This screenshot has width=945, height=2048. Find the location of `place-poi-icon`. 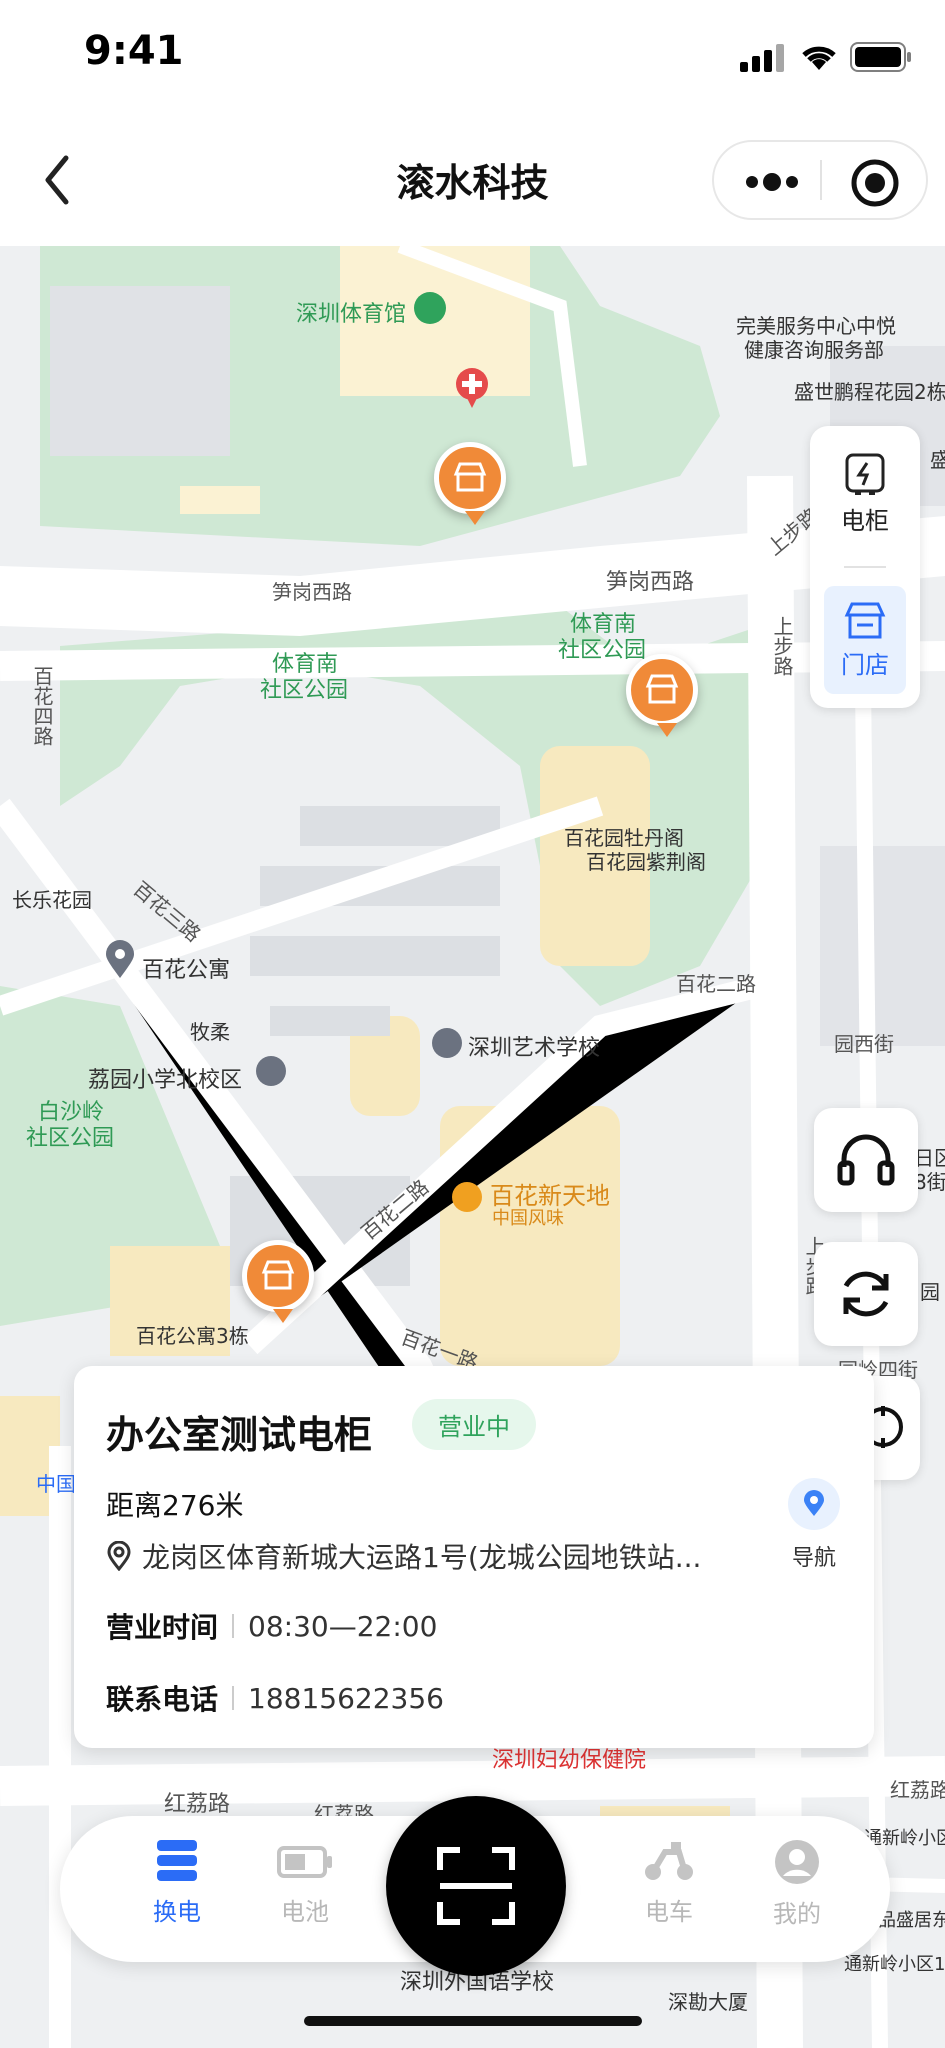

place-poi-icon is located at coordinates (120, 959).